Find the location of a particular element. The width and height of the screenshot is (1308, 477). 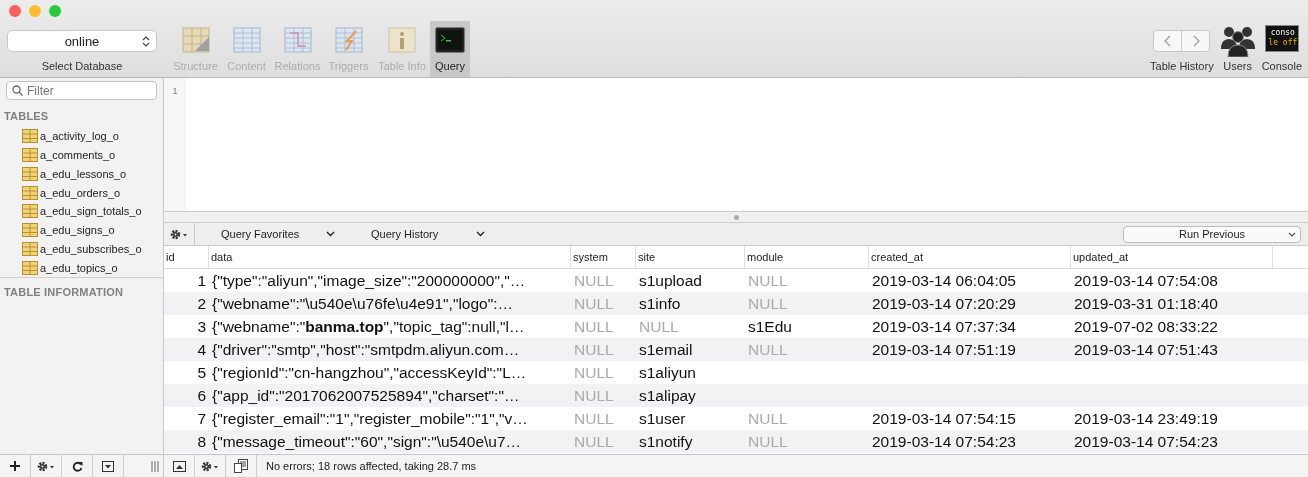

table-cell-text: s1alipay is located at coordinates (667, 395).